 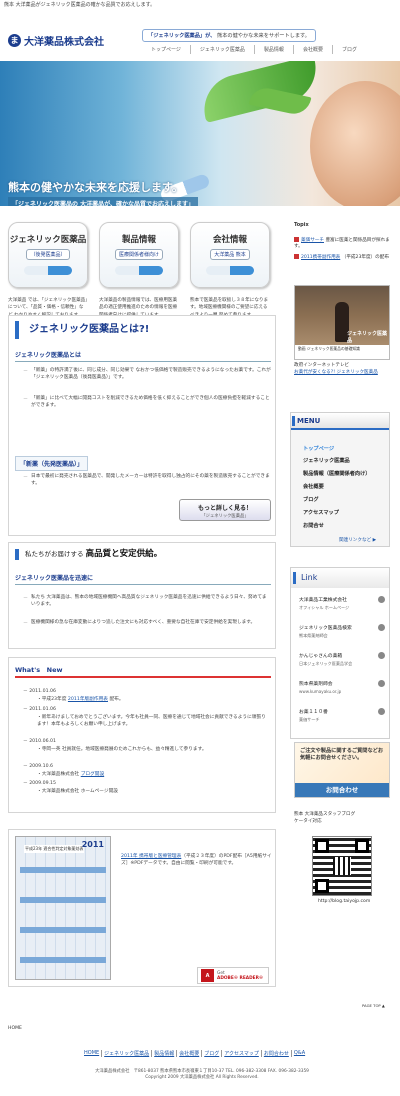 I want to click on news-item: ・大洋薬品株式会社 ホームページ開設, so click(x=77, y=791).